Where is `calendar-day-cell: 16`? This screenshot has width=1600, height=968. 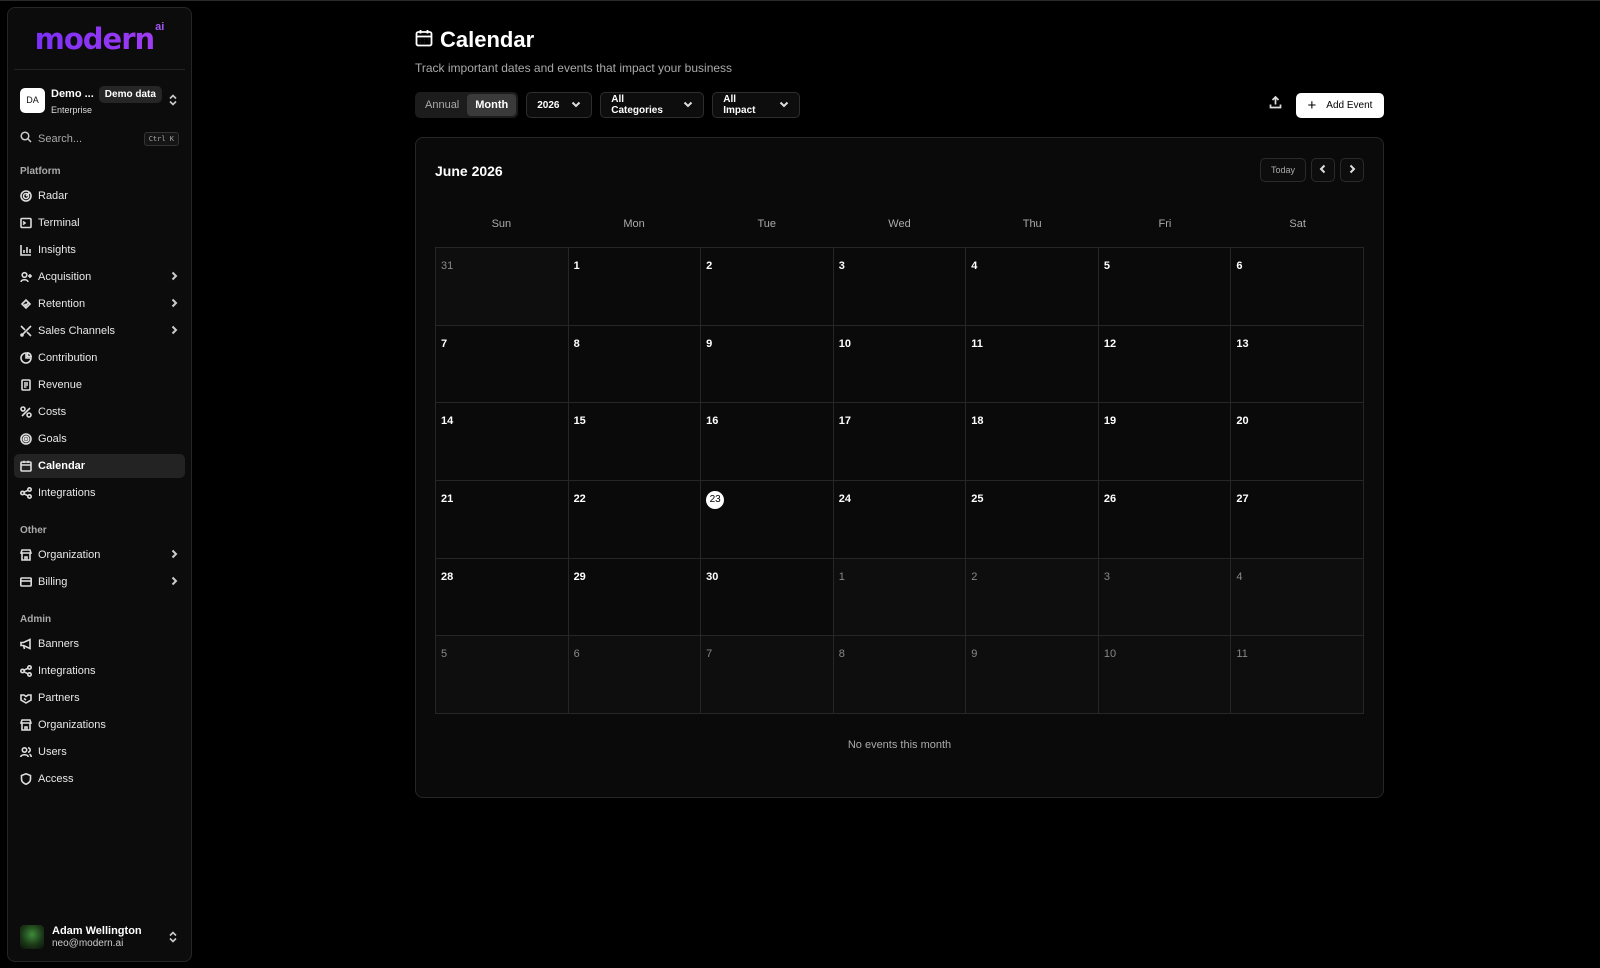 calendar-day-cell: 16 is located at coordinates (767, 442).